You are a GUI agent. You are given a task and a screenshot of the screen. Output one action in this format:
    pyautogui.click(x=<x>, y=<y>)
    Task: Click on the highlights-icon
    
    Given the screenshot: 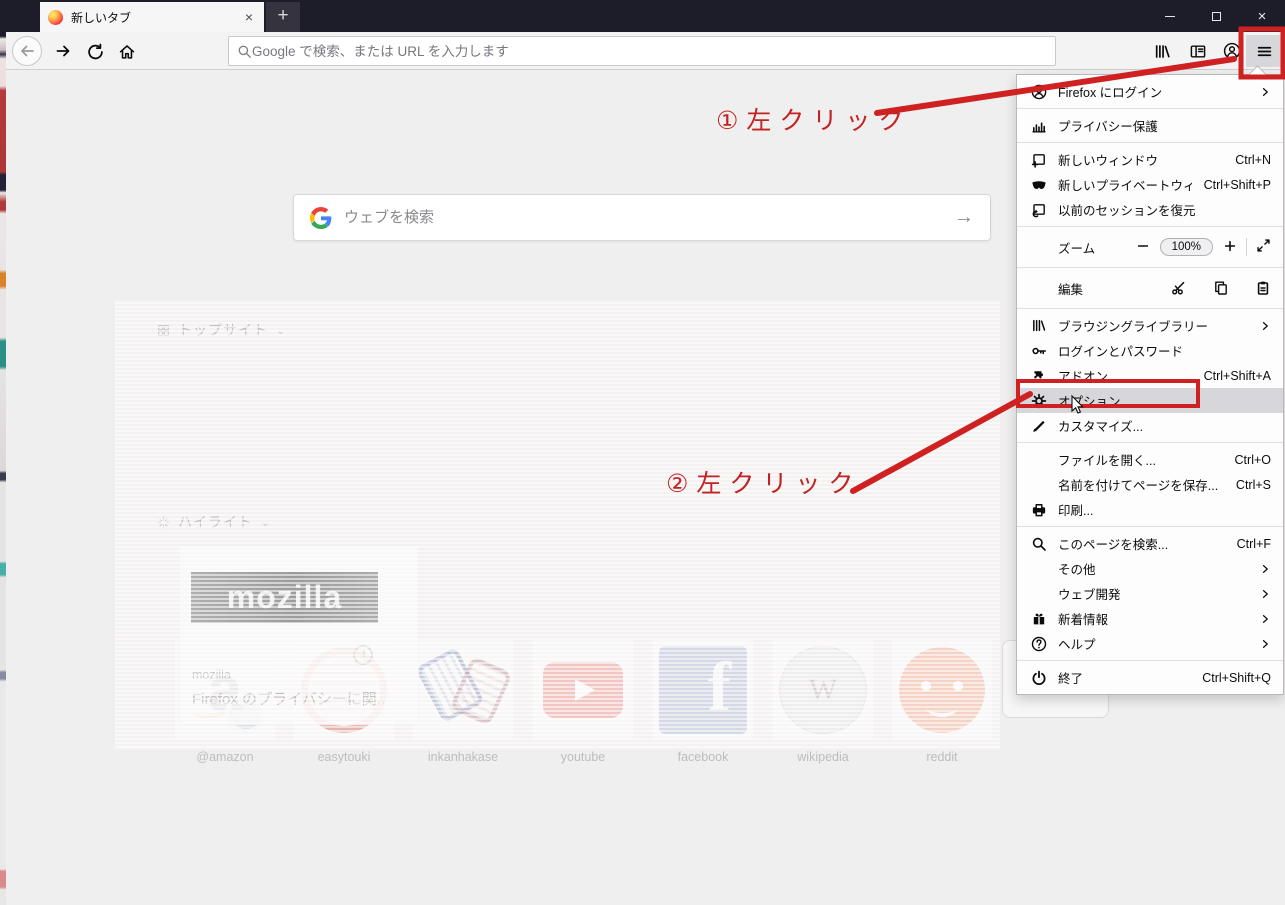 What is the action you would take?
    pyautogui.click(x=163, y=522)
    